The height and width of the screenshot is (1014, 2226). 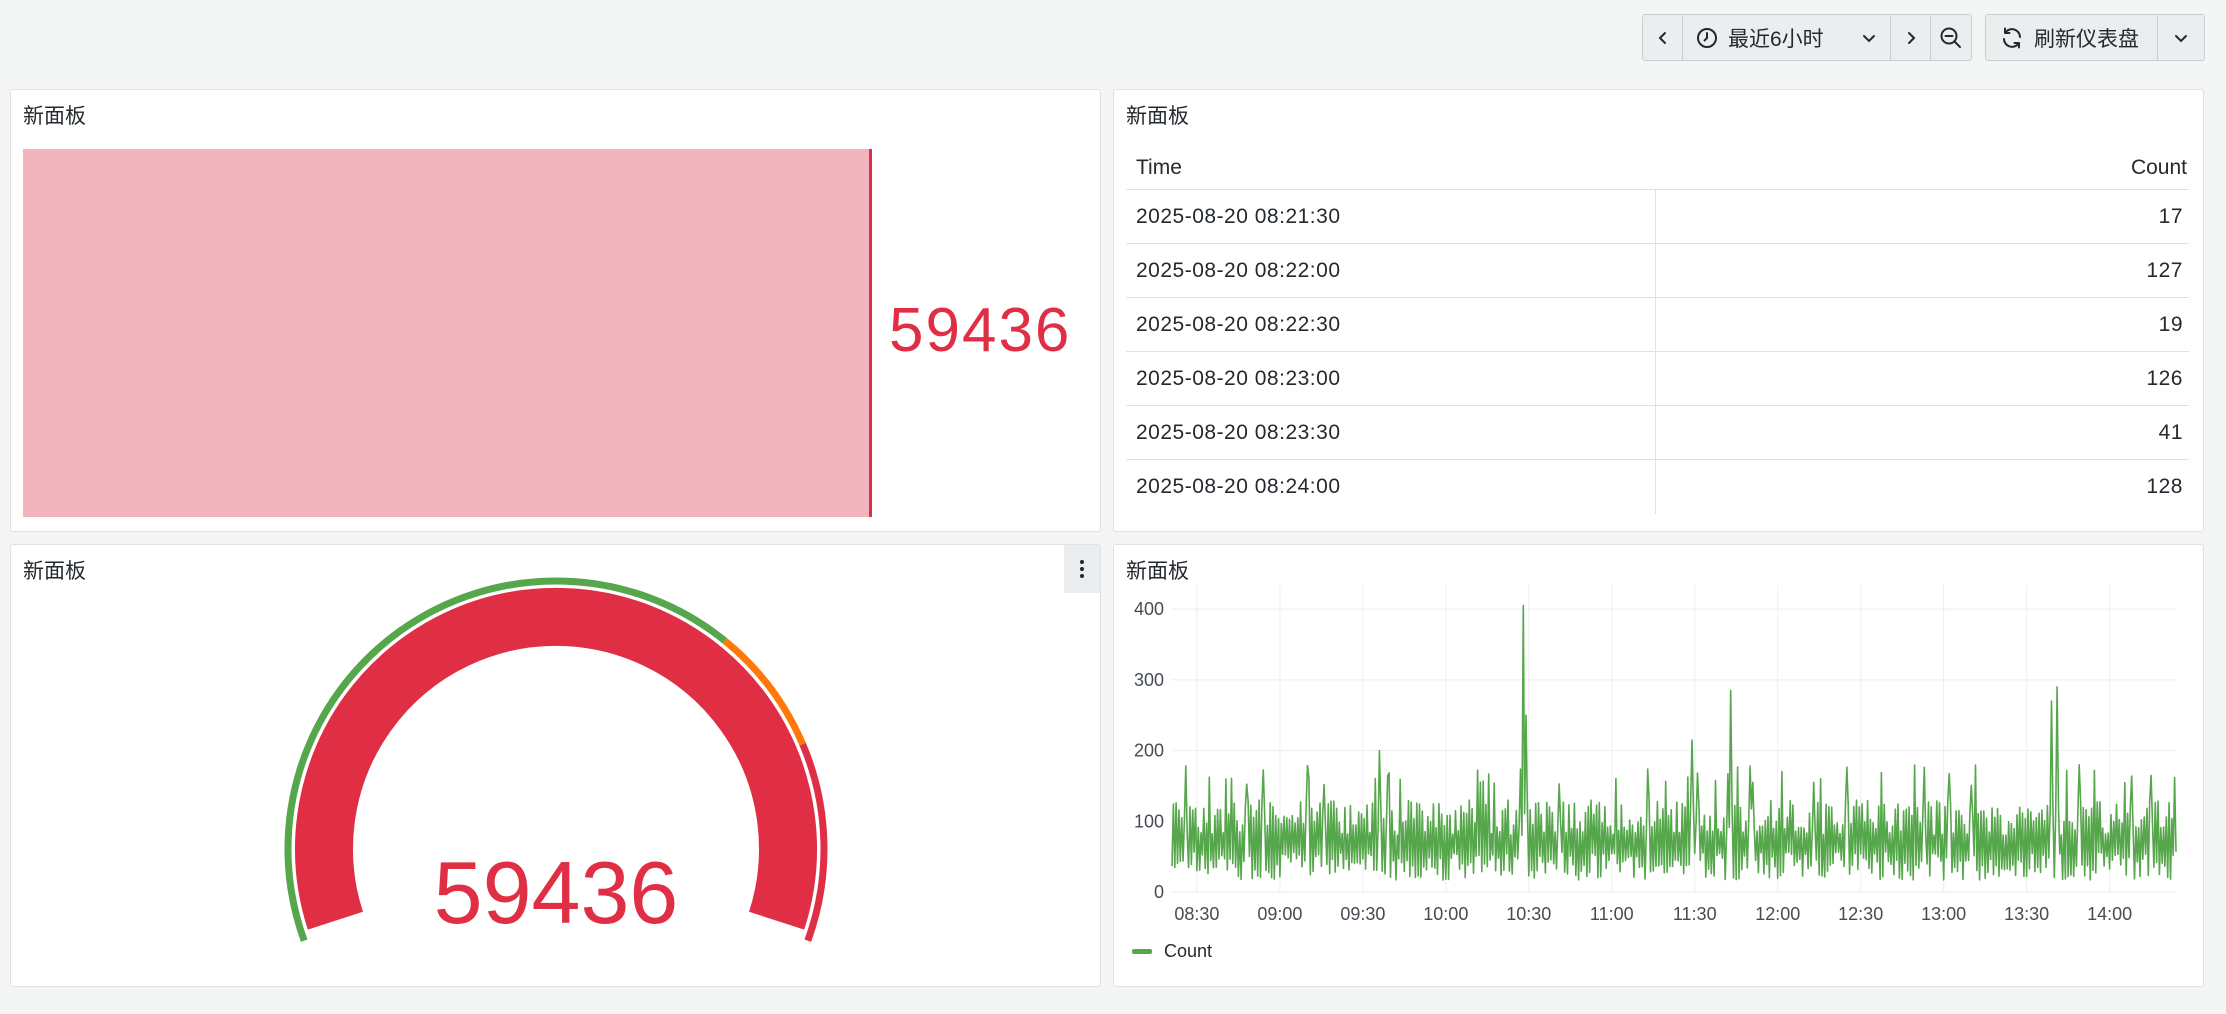 What do you see at coordinates (2026, 914) in the screenshot?
I see `x-tick-label: 13:30` at bounding box center [2026, 914].